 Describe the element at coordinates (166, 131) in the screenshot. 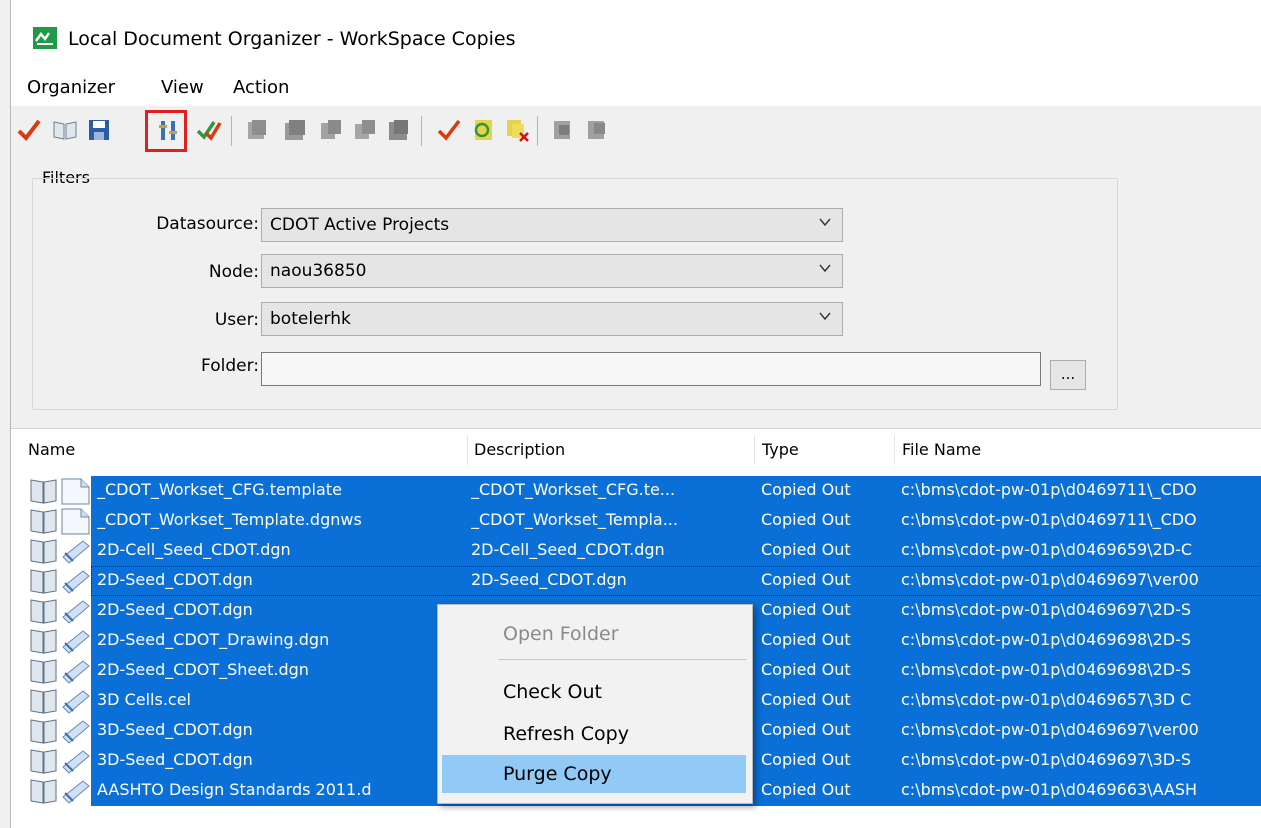

I see `highlight-box` at that location.